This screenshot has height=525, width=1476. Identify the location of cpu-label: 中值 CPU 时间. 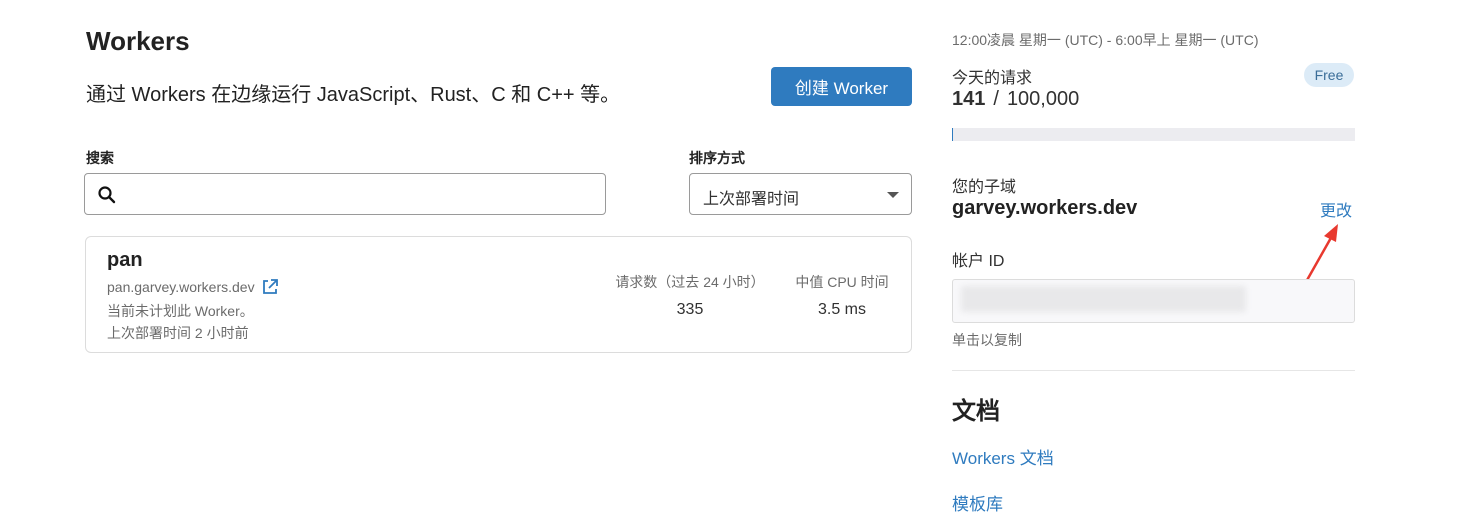
(842, 282).